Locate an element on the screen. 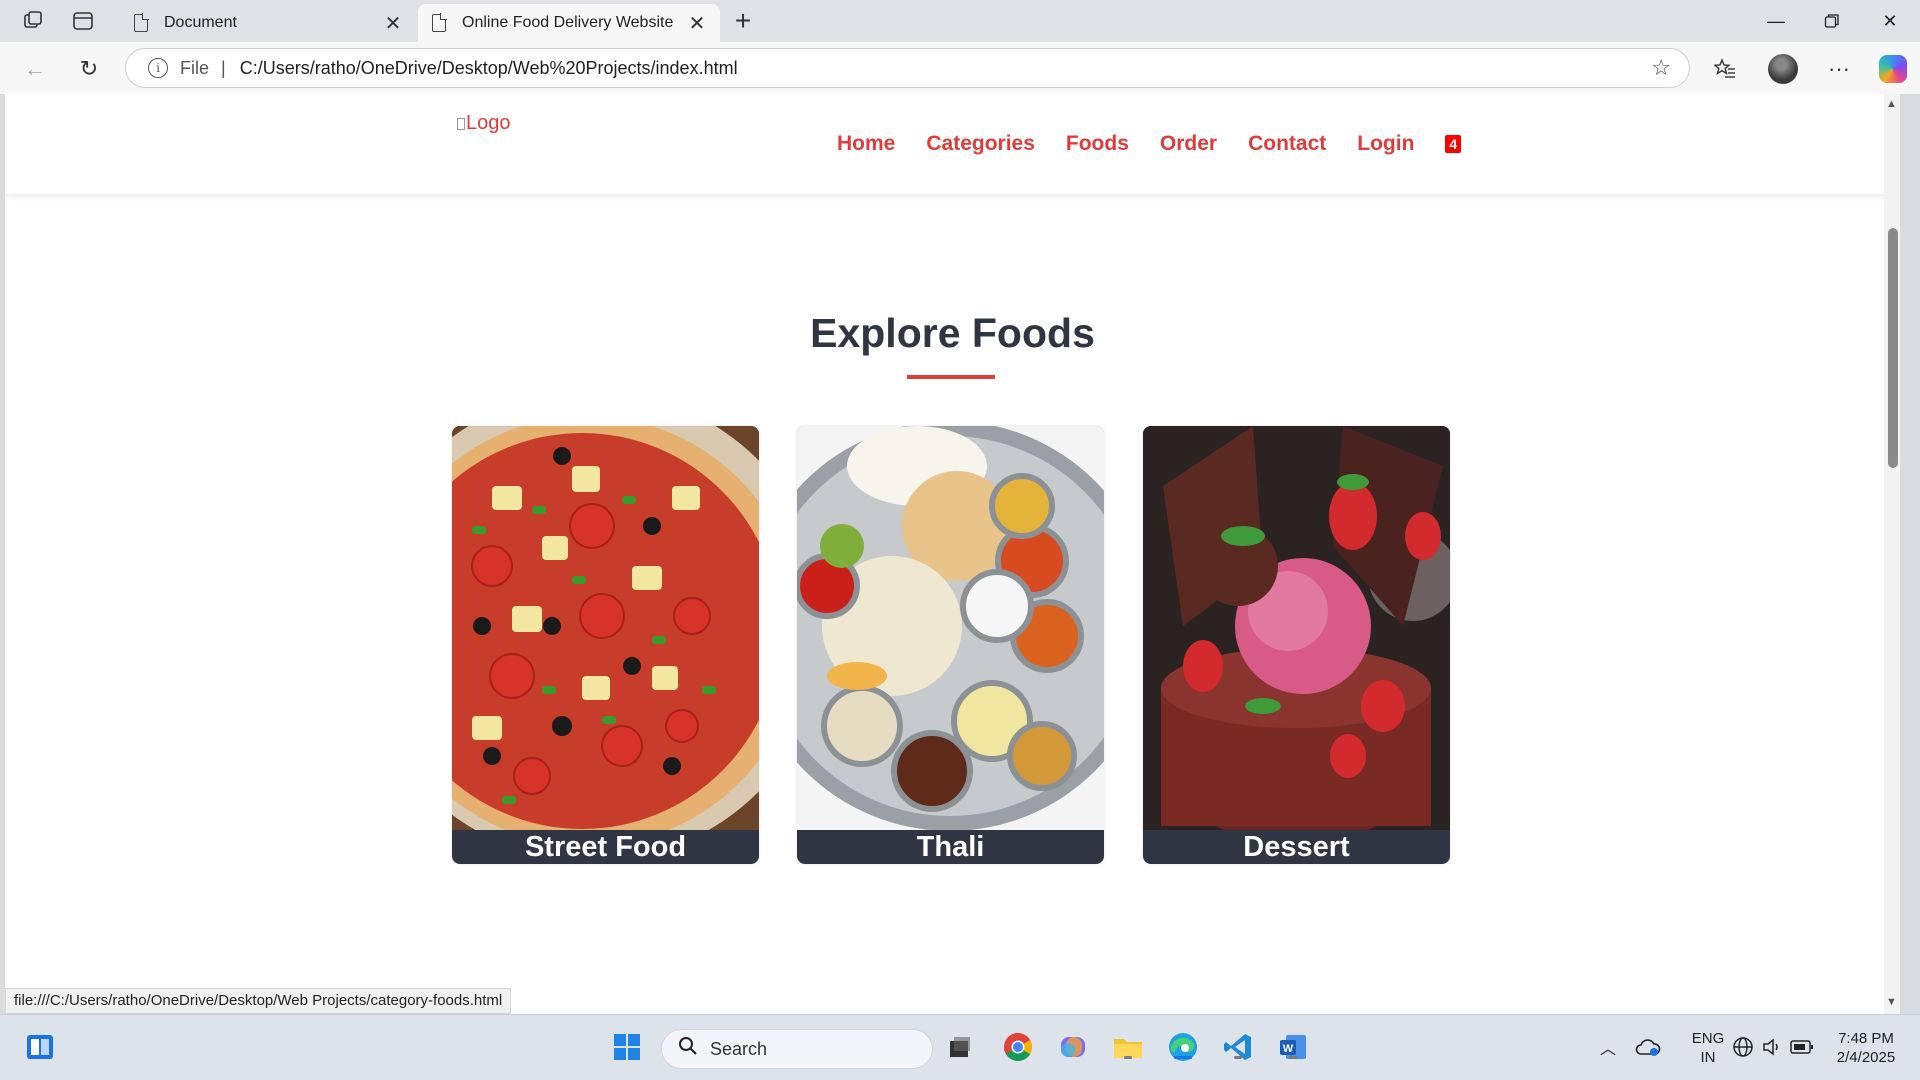  more-options-icon: ··· is located at coordinates (1839, 69).